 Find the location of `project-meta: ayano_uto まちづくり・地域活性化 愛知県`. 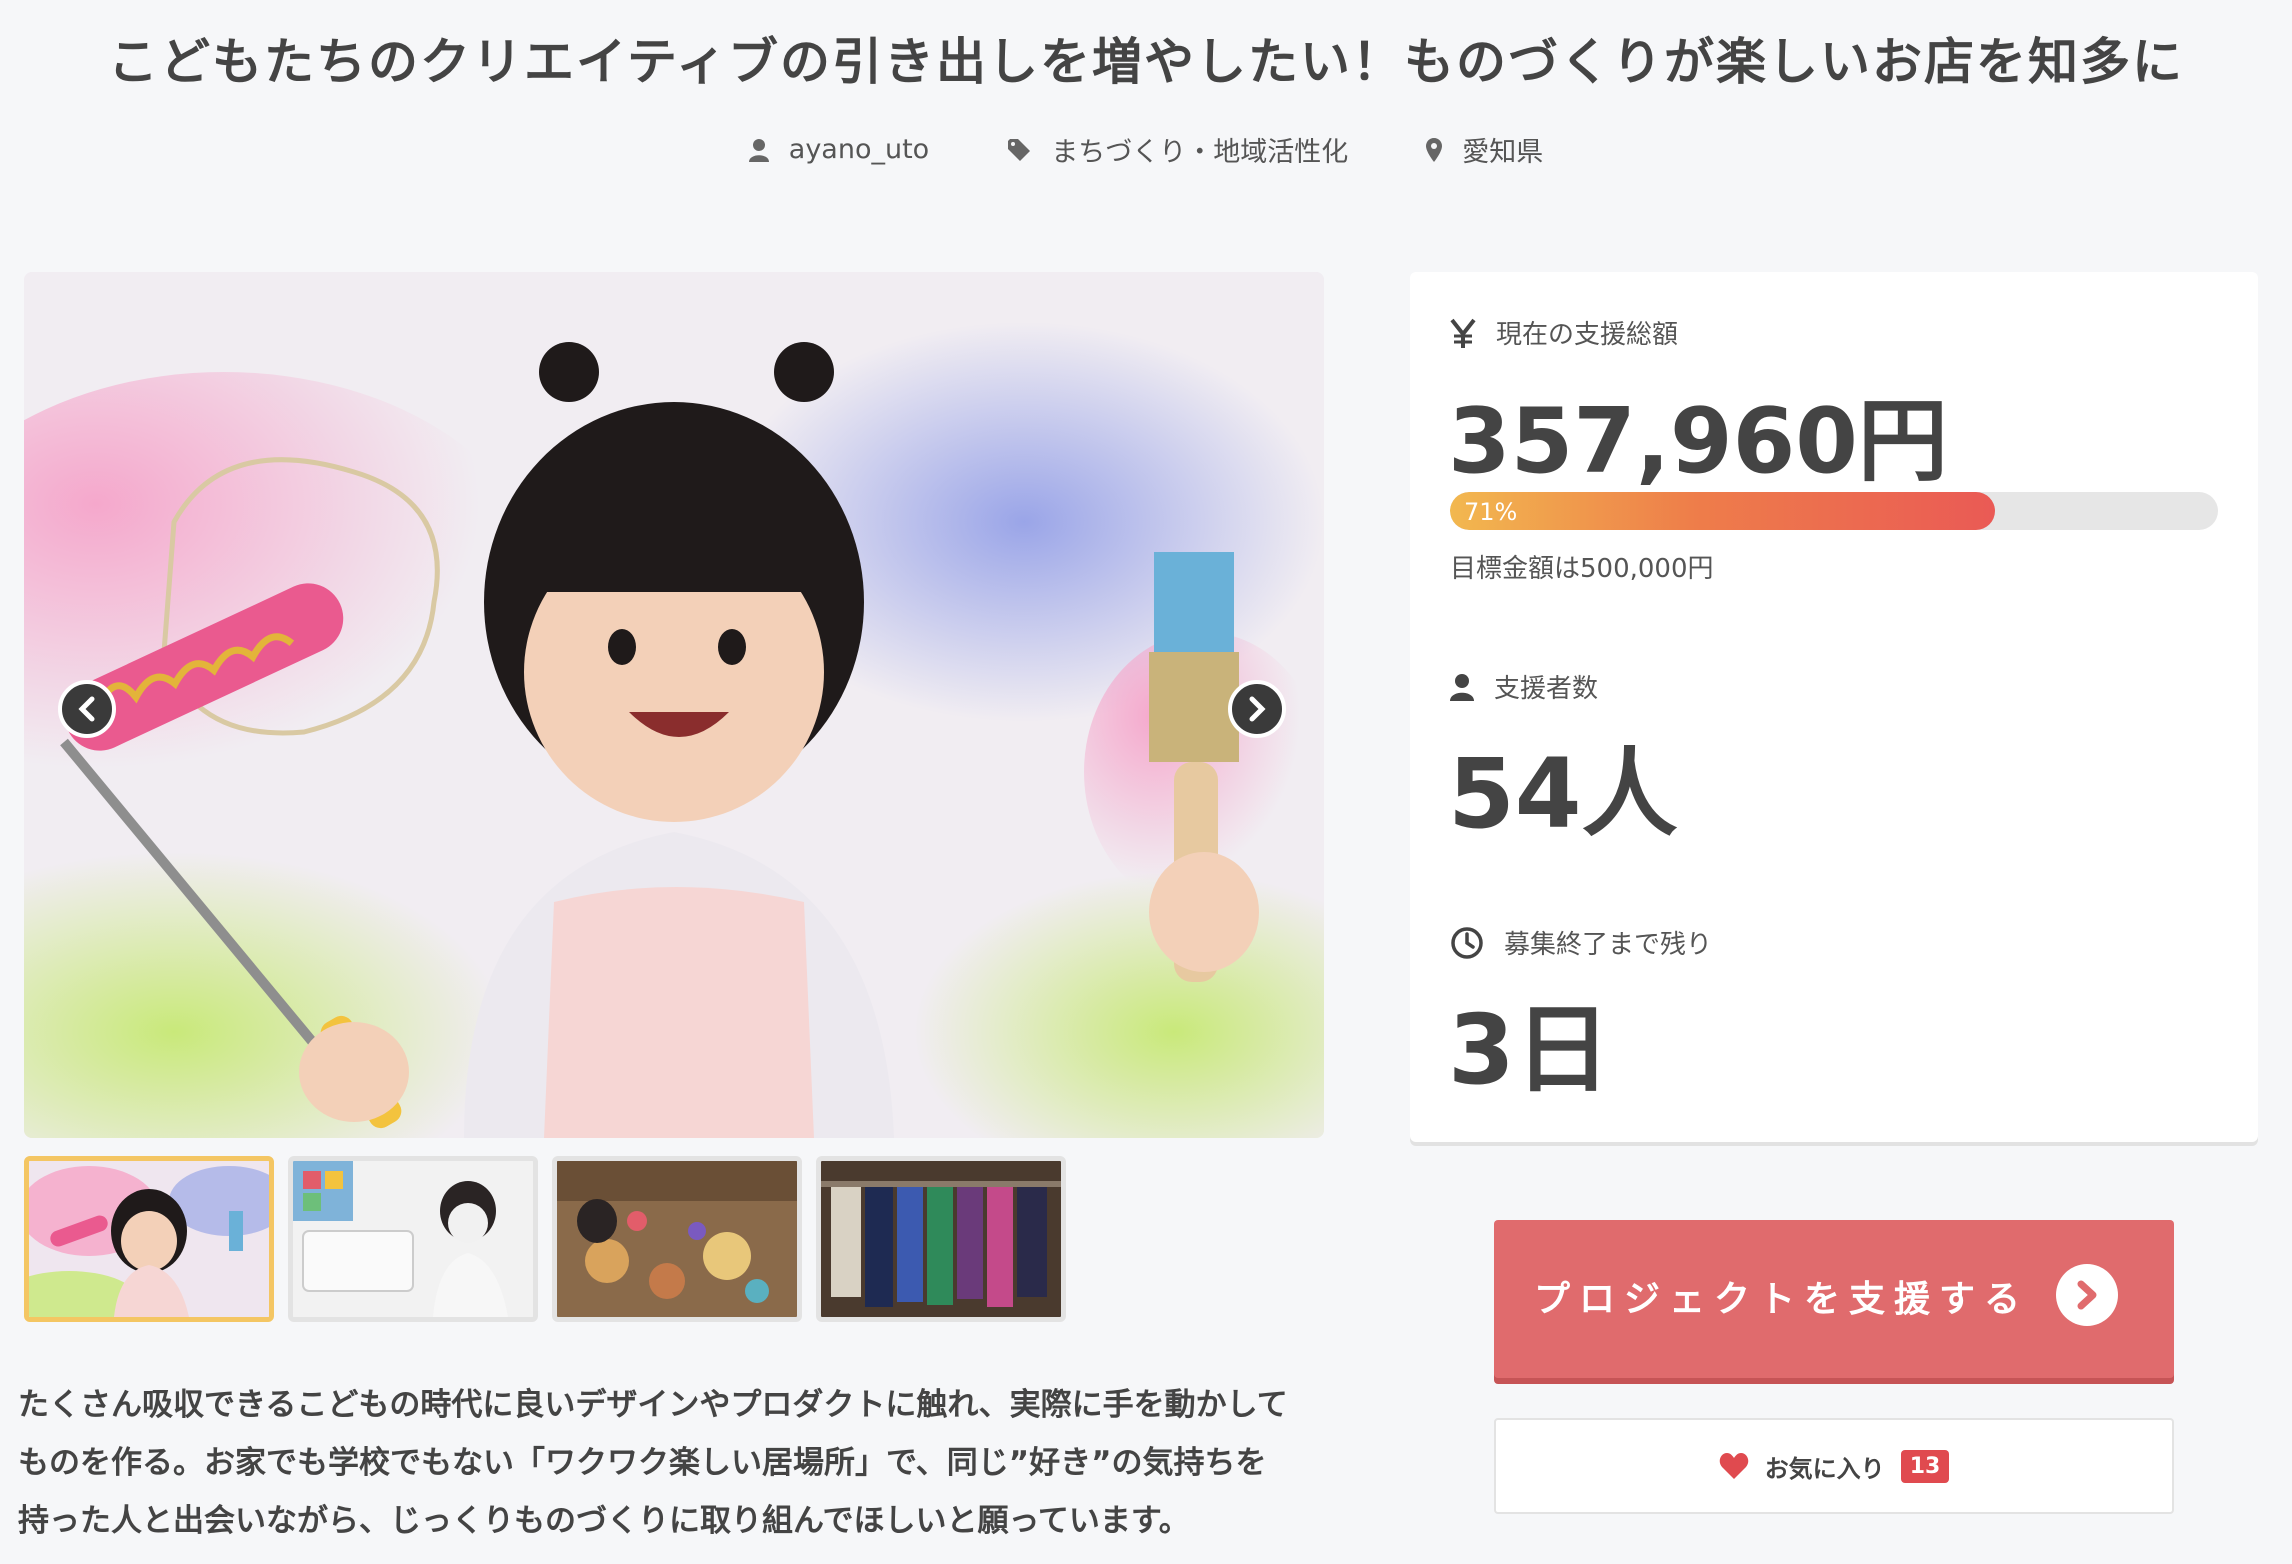

project-meta: ayano_uto まちづくり・地域活性化 愛知県 is located at coordinates (1146, 149).